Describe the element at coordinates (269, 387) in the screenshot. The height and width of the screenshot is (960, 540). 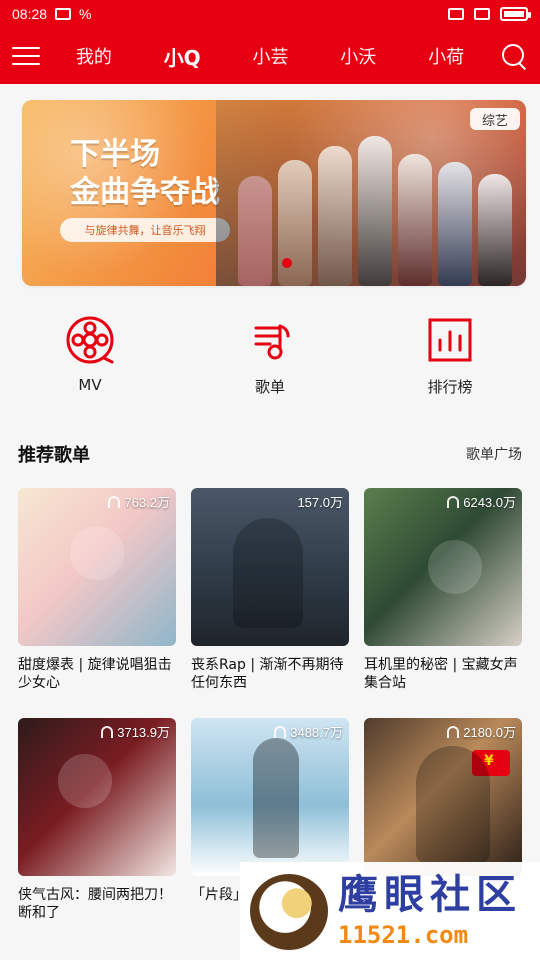
I see `quick-action-label: 歌单` at that location.